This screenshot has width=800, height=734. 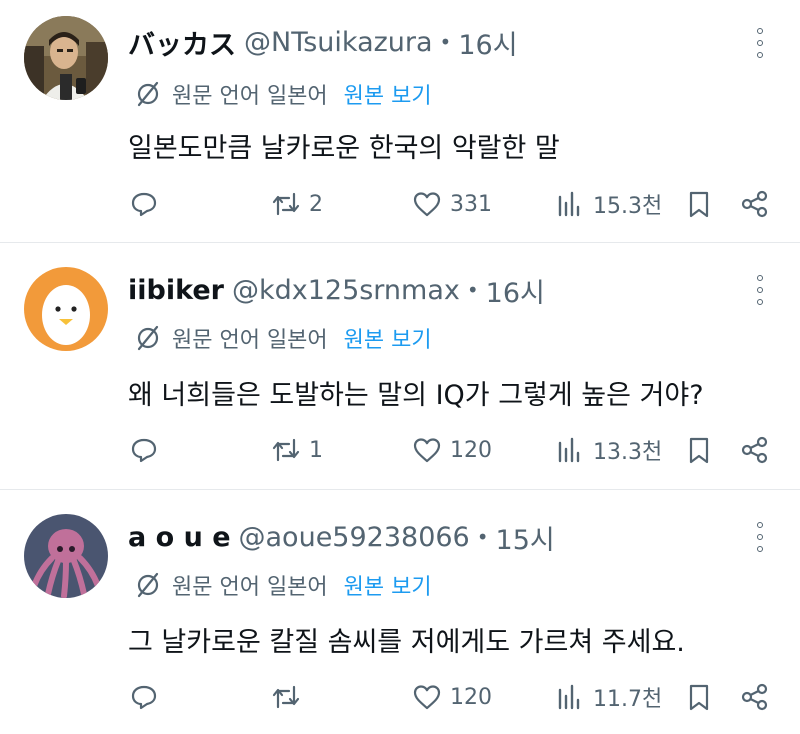 I want to click on action-bar: 2 331 15.3천, so click(x=400, y=204).